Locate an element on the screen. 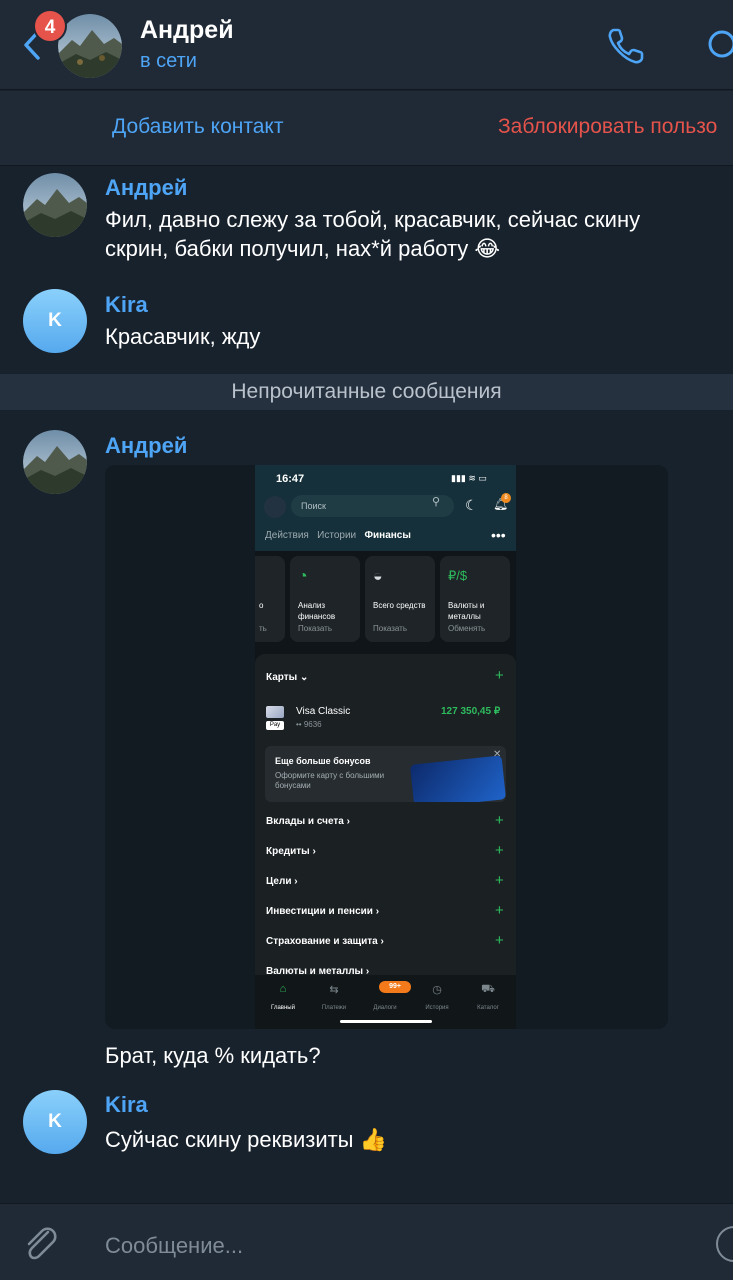 The width and height of the screenshot is (733, 1280). app-tile: ◔ Анализ финансов Показать is located at coordinates (325, 599).